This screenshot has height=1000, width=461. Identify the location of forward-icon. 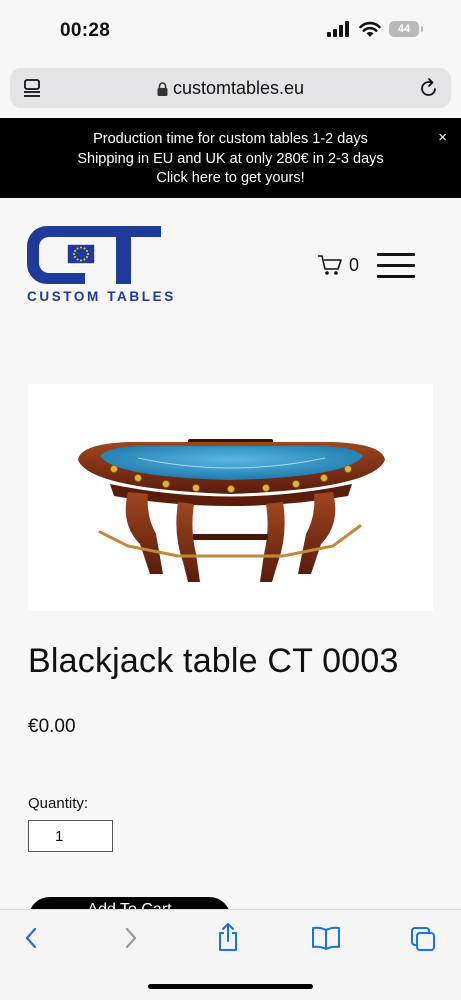
(130, 938).